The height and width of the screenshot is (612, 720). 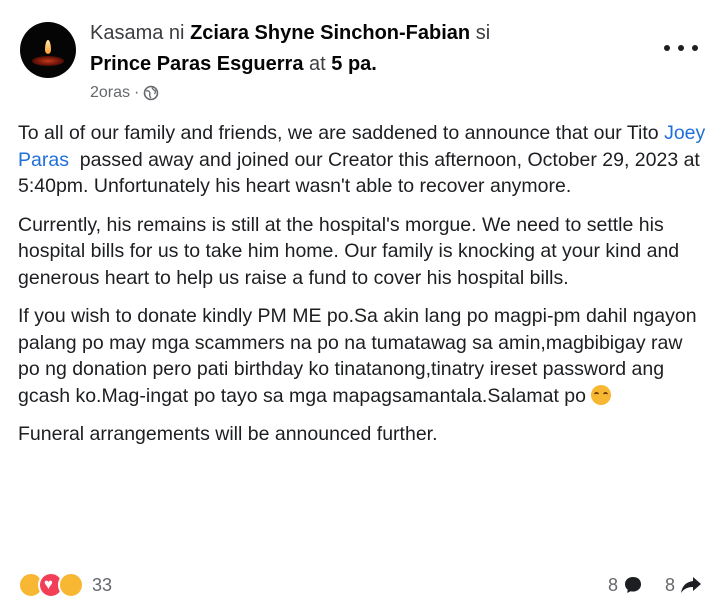 I want to click on more-options-icon, so click(x=681, y=48).